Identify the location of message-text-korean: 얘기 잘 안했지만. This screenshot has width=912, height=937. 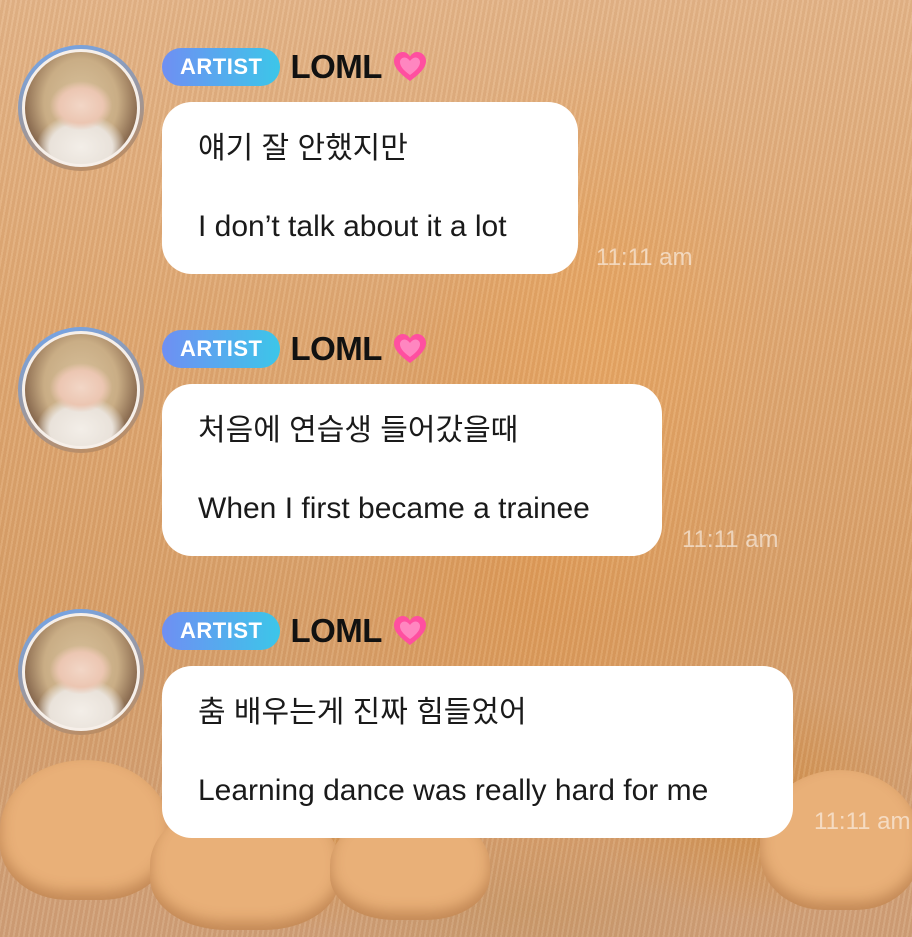
(303, 148).